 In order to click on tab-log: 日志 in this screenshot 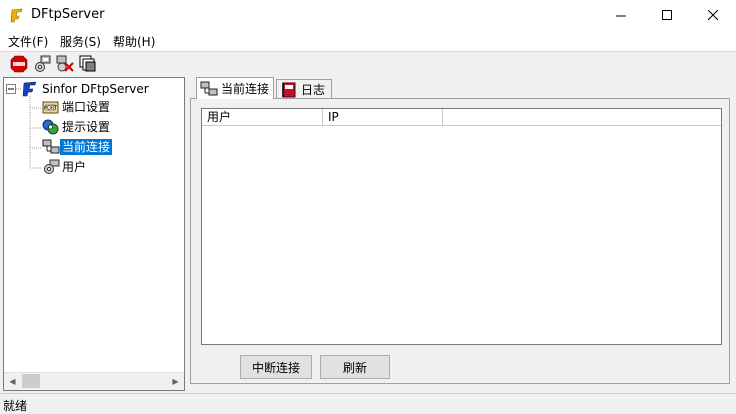, I will do `click(304, 89)`.